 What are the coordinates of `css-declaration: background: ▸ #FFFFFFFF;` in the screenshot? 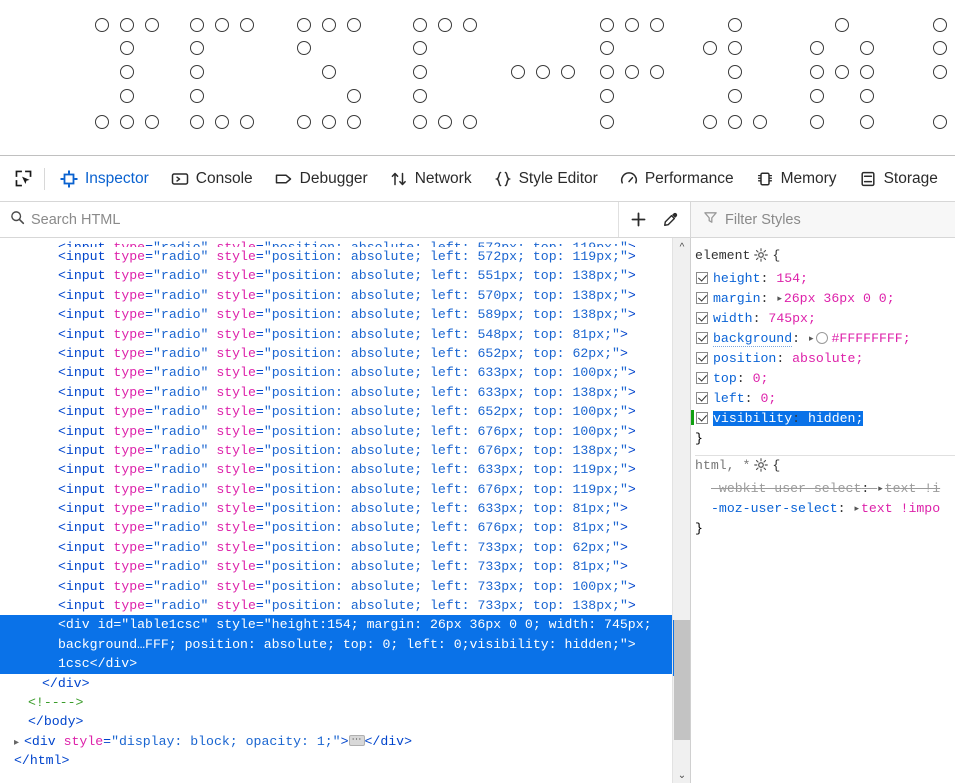 It's located at (825, 339).